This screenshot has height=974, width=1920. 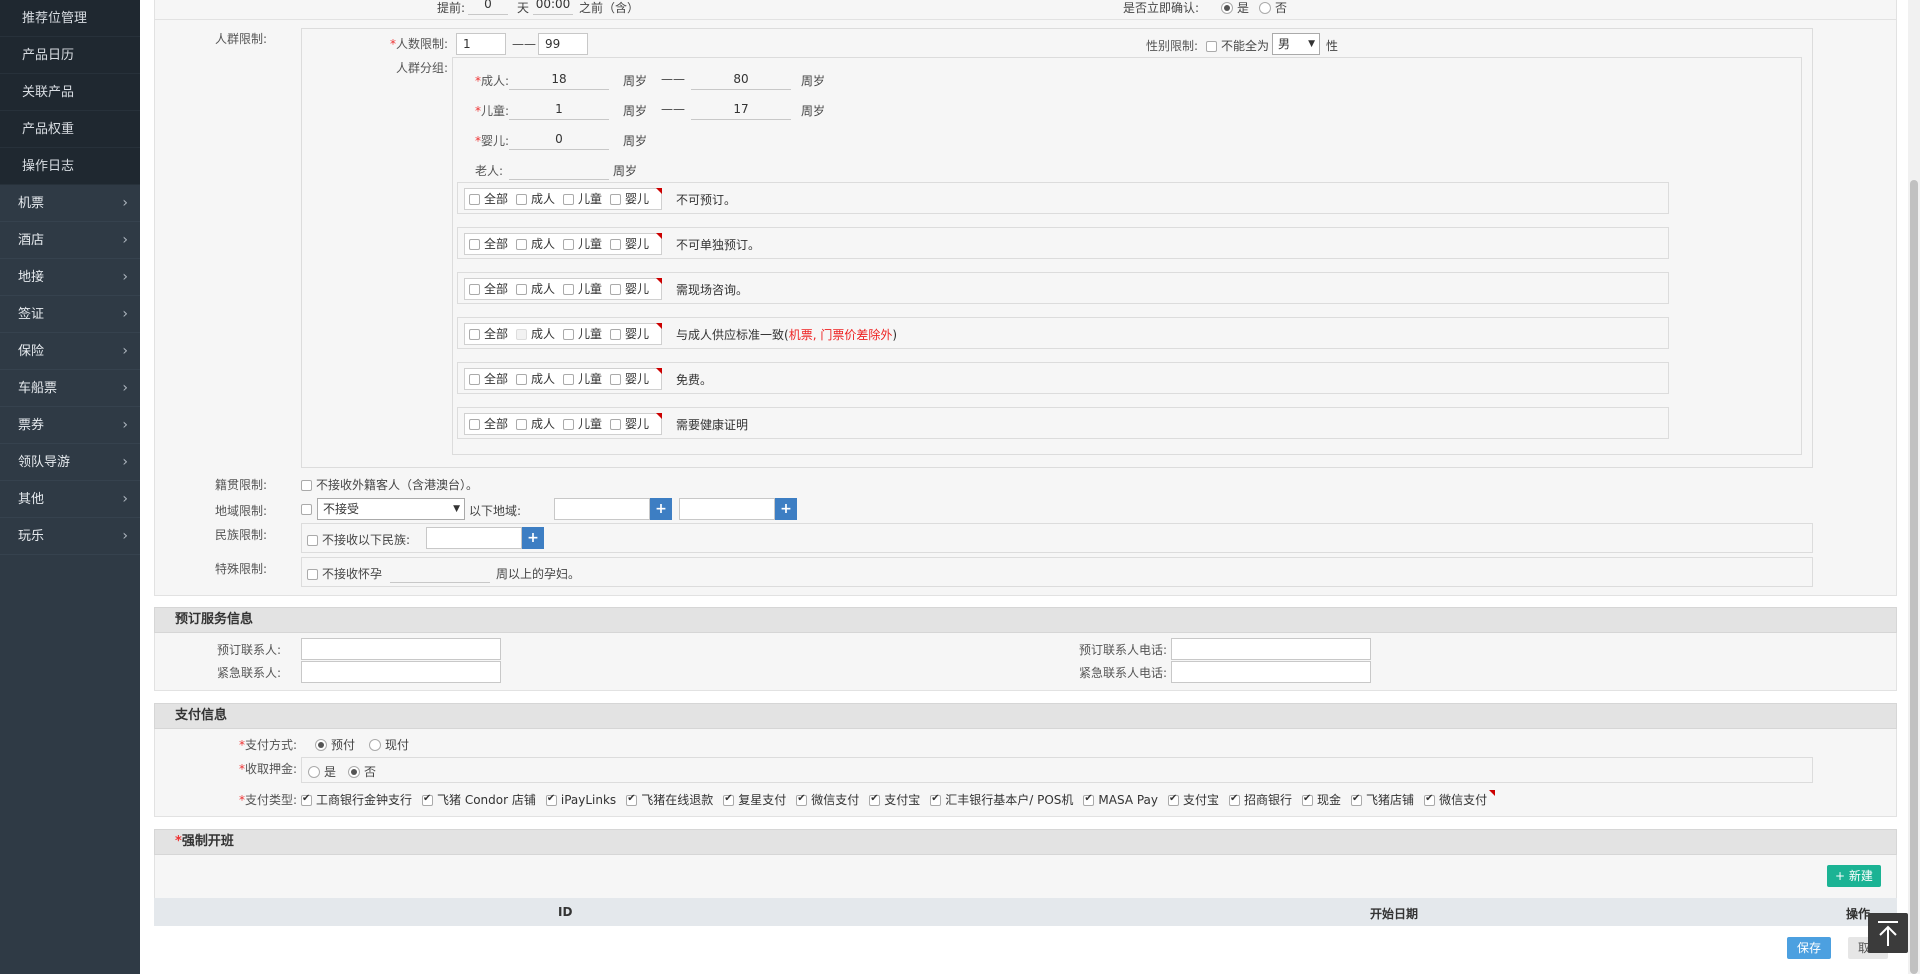 I want to click on payment-type-checkbox: 飞猪 Condor 店铺, so click(x=479, y=800).